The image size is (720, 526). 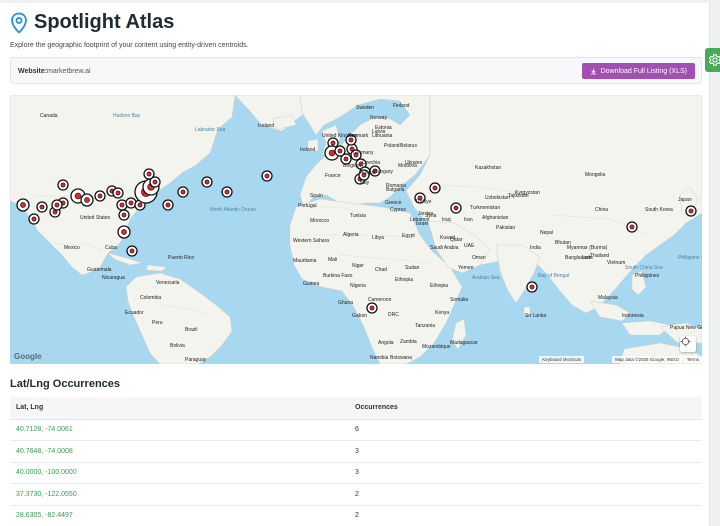 I want to click on latlng-link: 28.6305, -82.4497, so click(x=44, y=515).